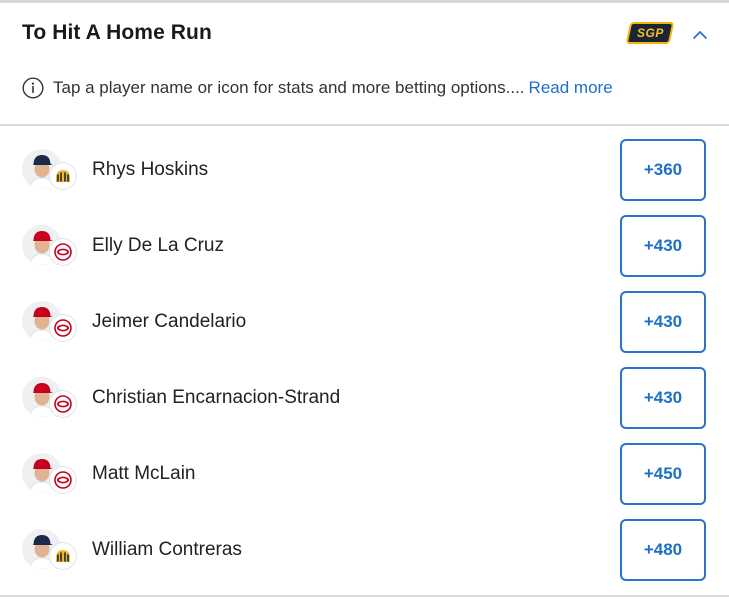  What do you see at coordinates (364, 34) in the screenshot?
I see `market-header: To Hit A Home Run SGP` at bounding box center [364, 34].